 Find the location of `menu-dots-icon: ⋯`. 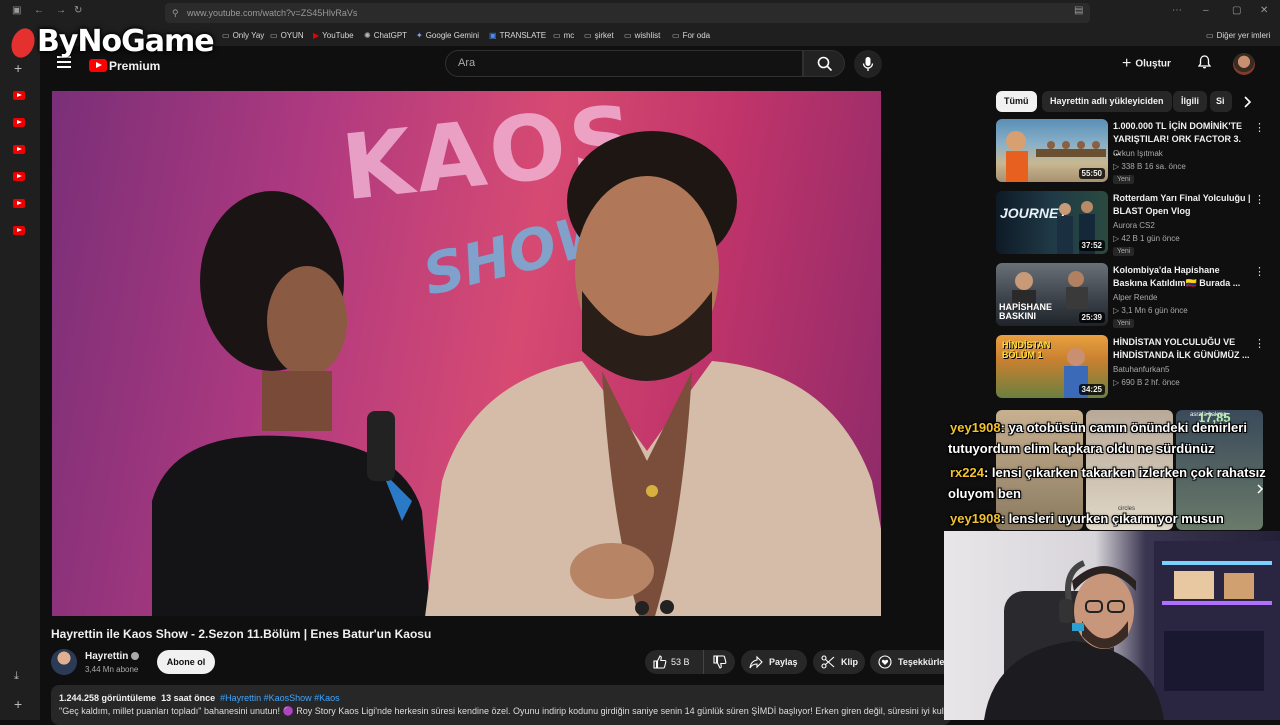

menu-dots-icon: ⋯ is located at coordinates (1177, 10).